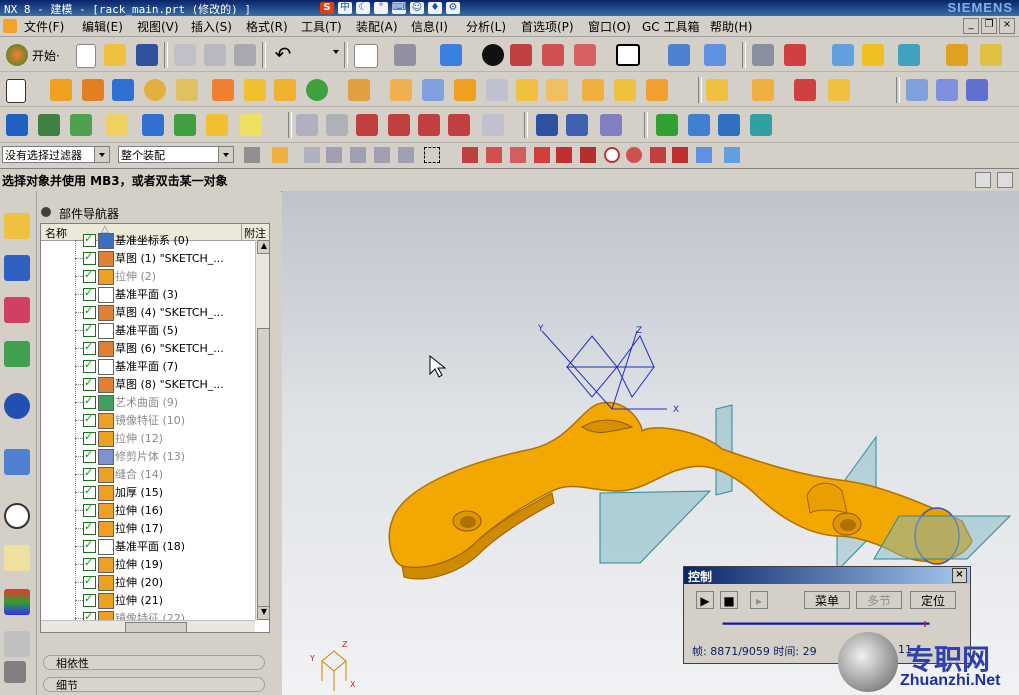  I want to click on scroll-thumb, so click(263, 469).